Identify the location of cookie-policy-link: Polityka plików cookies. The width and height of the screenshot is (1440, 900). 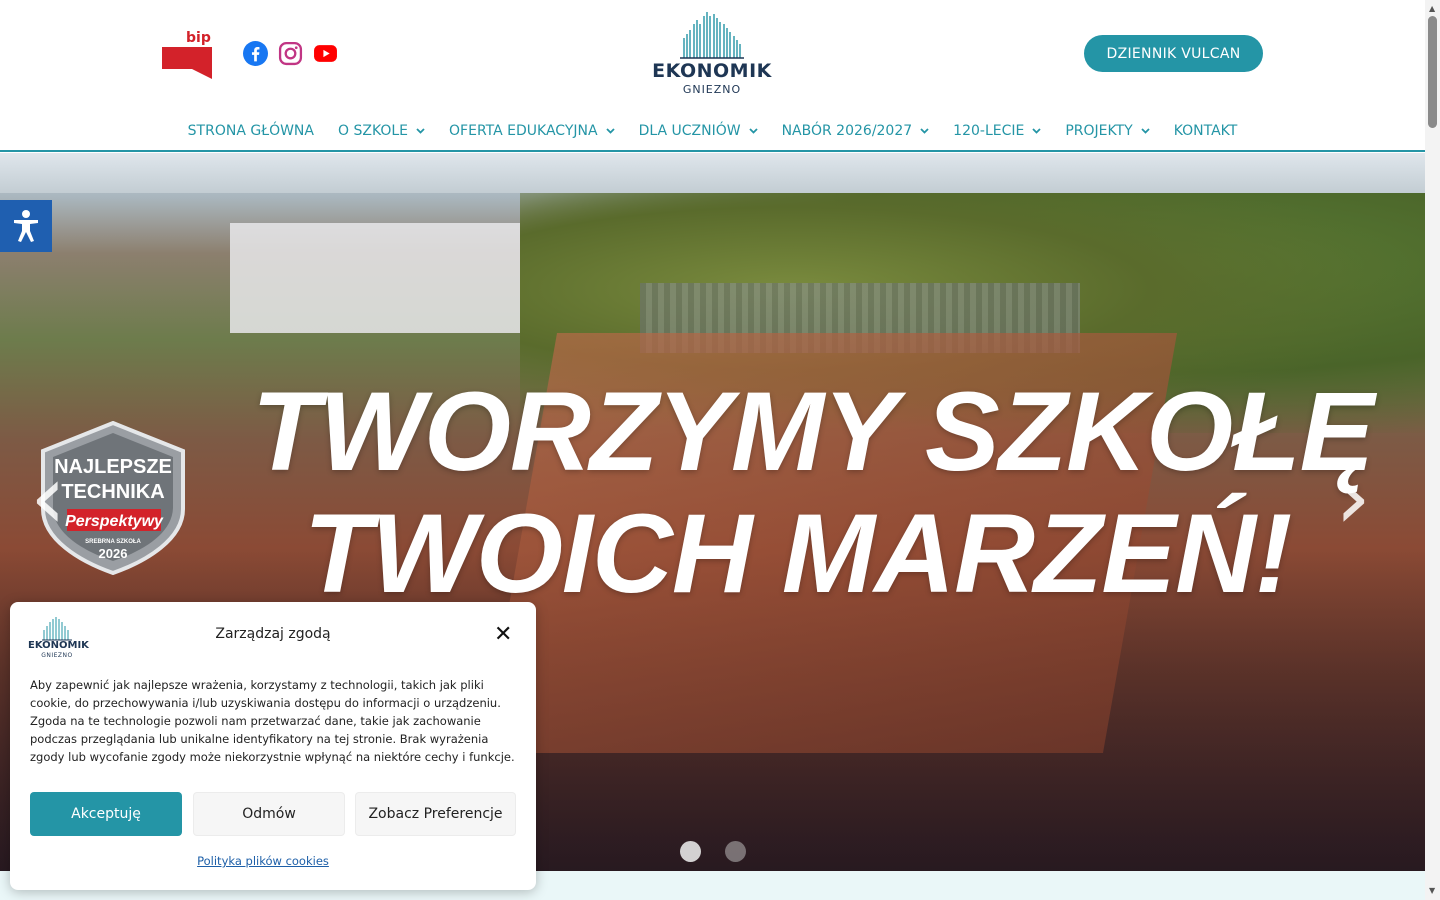
(263, 861).